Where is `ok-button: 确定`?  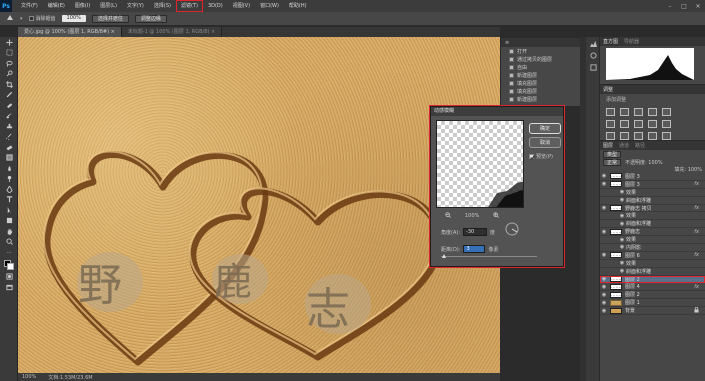 ok-button: 确定 is located at coordinates (545, 128).